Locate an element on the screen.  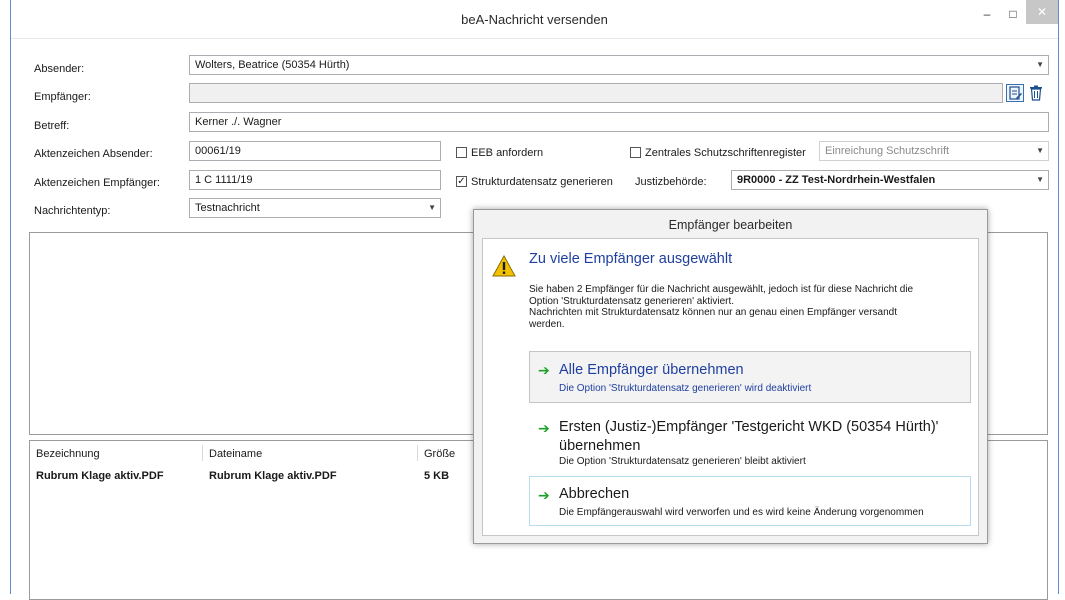
cell-groesse: 5 KB is located at coordinates (437, 476).